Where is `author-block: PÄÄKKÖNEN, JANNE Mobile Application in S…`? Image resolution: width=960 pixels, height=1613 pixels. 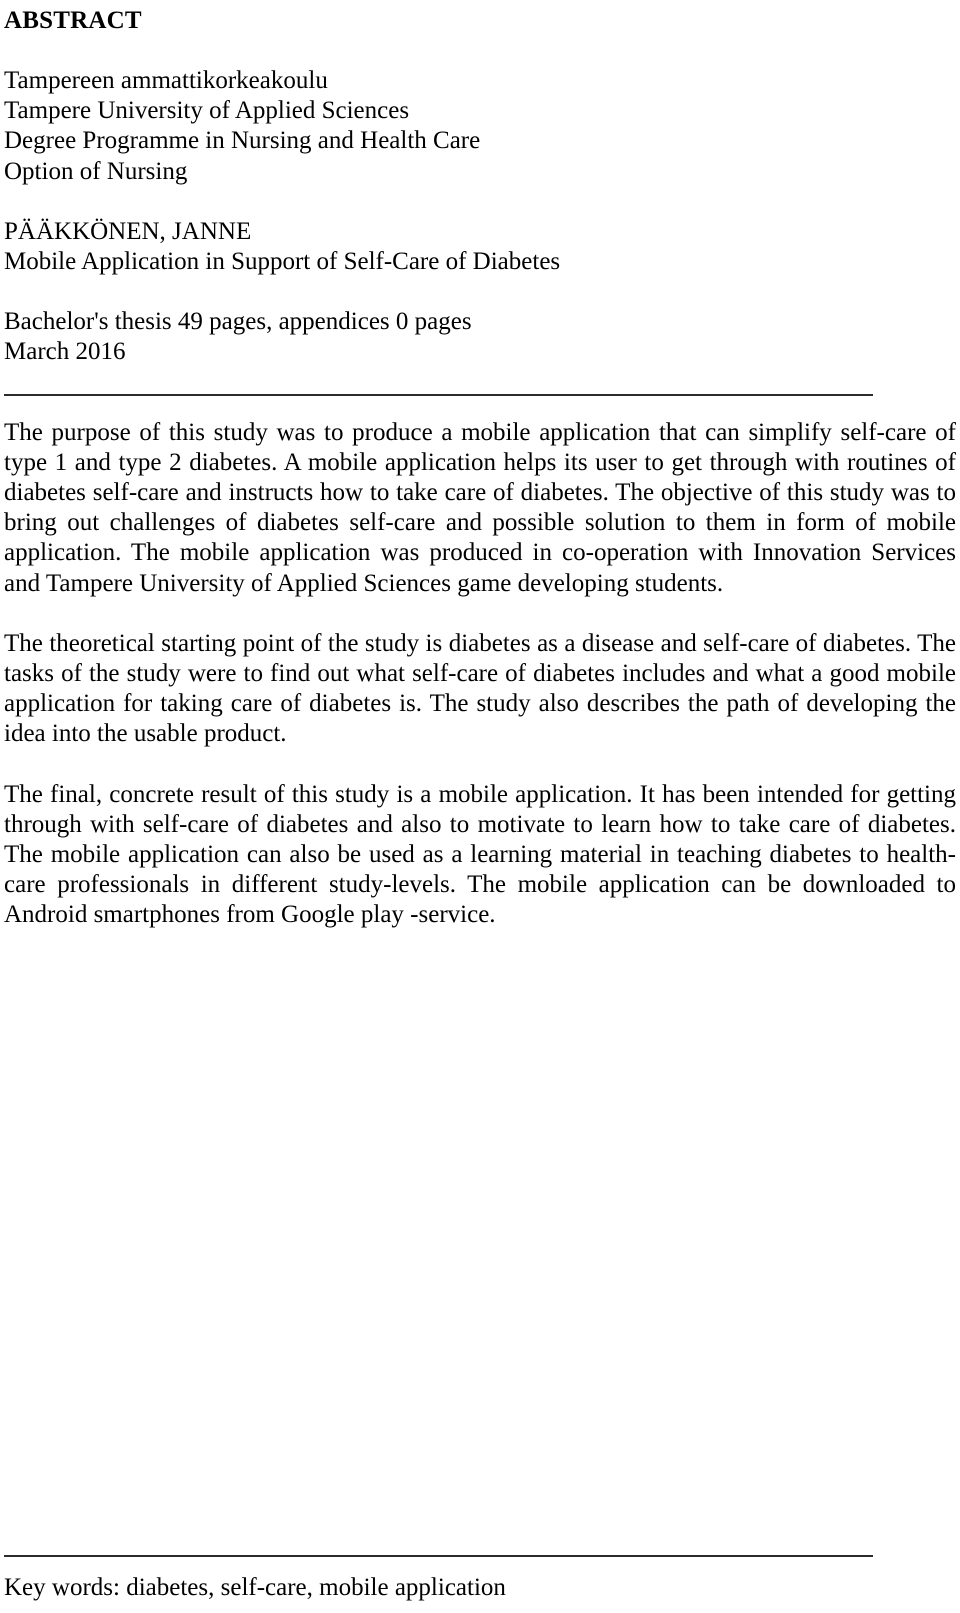 author-block: PÄÄKKÖNEN, JANNE Mobile Application in S… is located at coordinates (480, 247).